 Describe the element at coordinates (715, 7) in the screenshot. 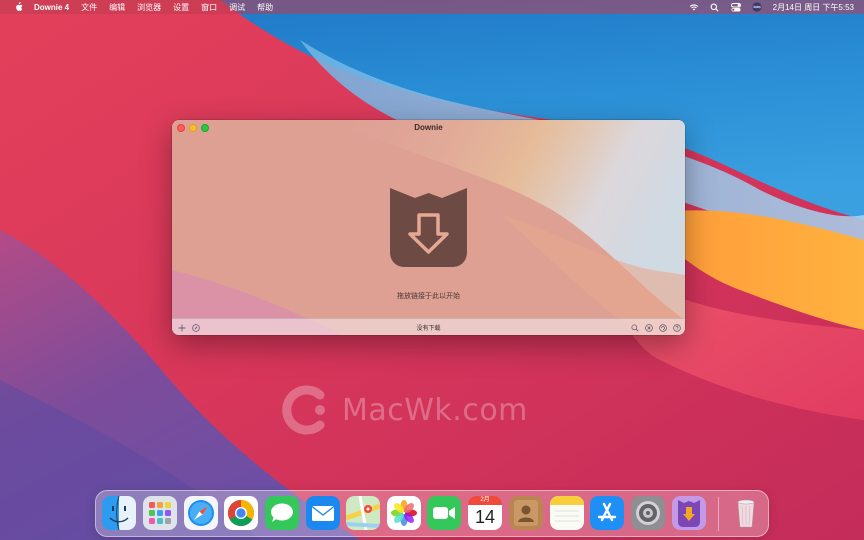

I see `spotlight-icon` at that location.